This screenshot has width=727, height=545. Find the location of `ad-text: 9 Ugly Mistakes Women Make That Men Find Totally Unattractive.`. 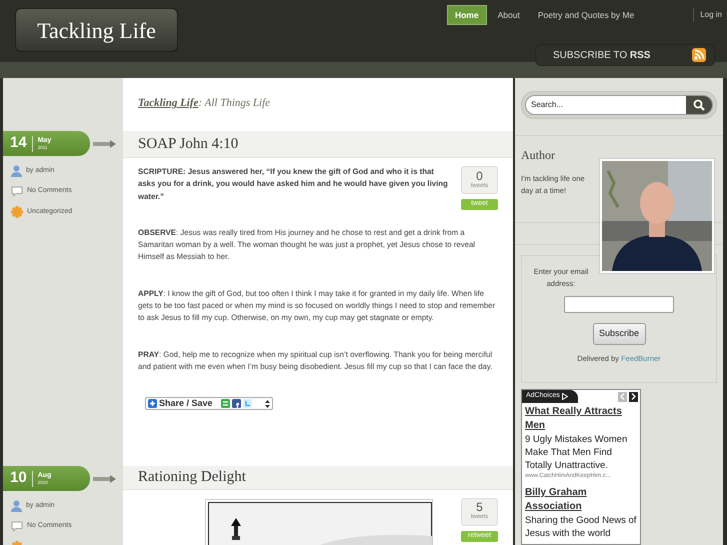

ad-text: 9 Ugly Mistakes Women Make That Men Find Totally Unattractive. is located at coordinates (576, 452).